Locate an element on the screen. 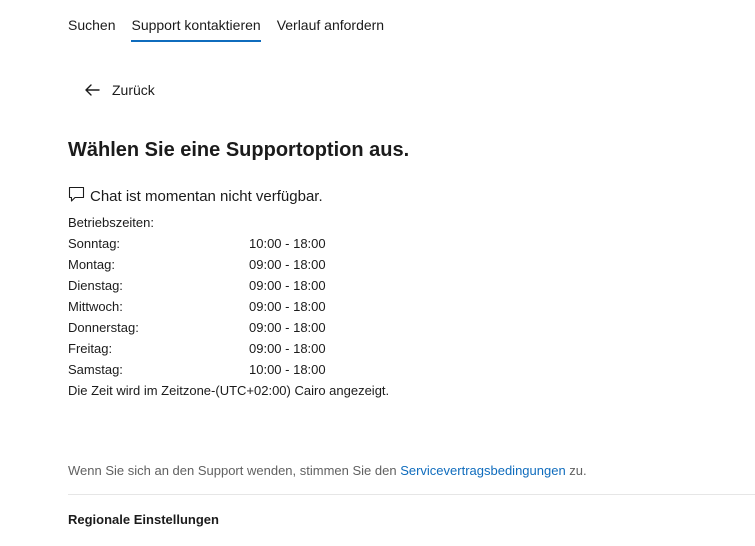 Image resolution: width=755 pixels, height=546 pixels. back-button: Zurück is located at coordinates (119, 90).